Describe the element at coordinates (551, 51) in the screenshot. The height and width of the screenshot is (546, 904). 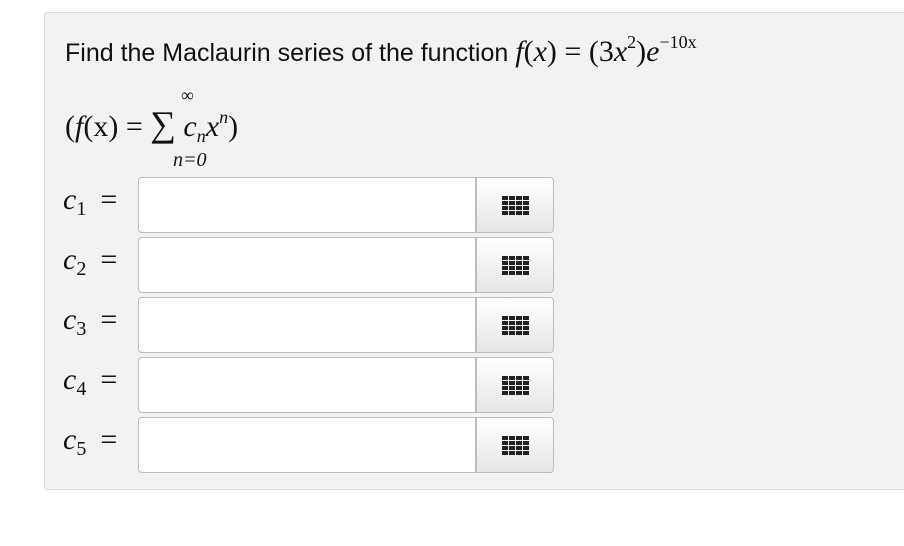
I see `function-rparen: )` at that location.